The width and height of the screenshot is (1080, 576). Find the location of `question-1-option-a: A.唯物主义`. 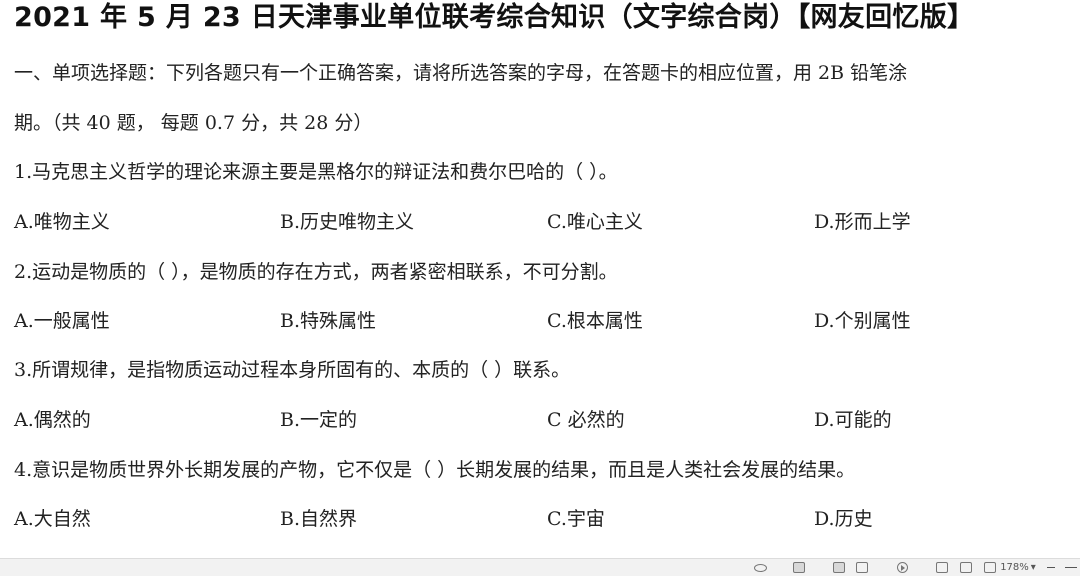

question-1-option-a: A.唯物主义 is located at coordinates (62, 222).